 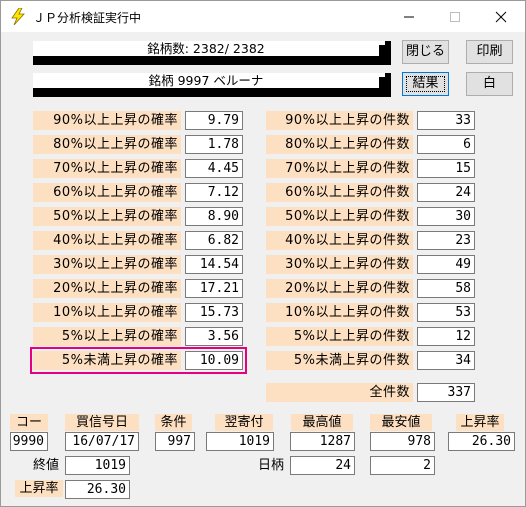 I want to click on total-label: 全件数, so click(x=339, y=392).